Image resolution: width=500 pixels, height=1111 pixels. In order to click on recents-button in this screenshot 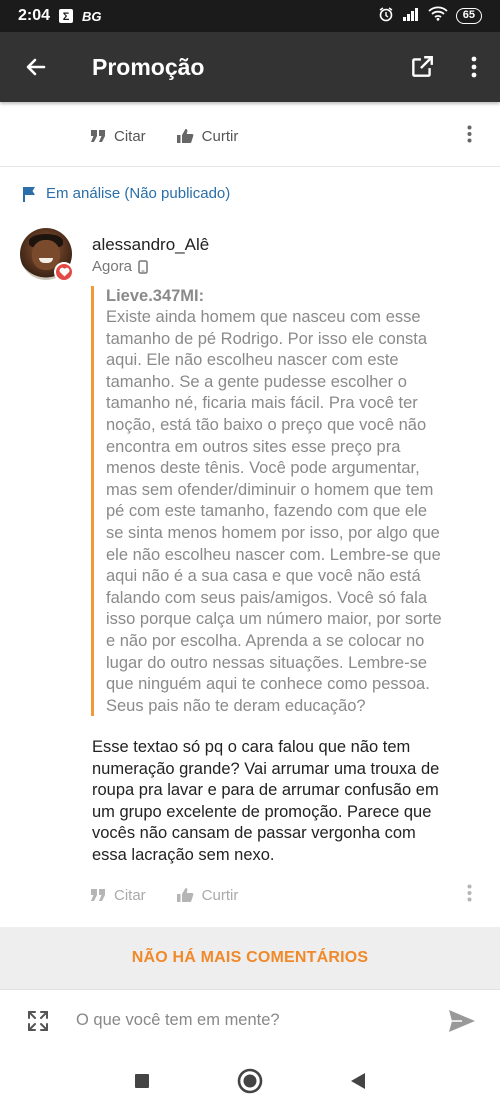, I will do `click(142, 1081)`.